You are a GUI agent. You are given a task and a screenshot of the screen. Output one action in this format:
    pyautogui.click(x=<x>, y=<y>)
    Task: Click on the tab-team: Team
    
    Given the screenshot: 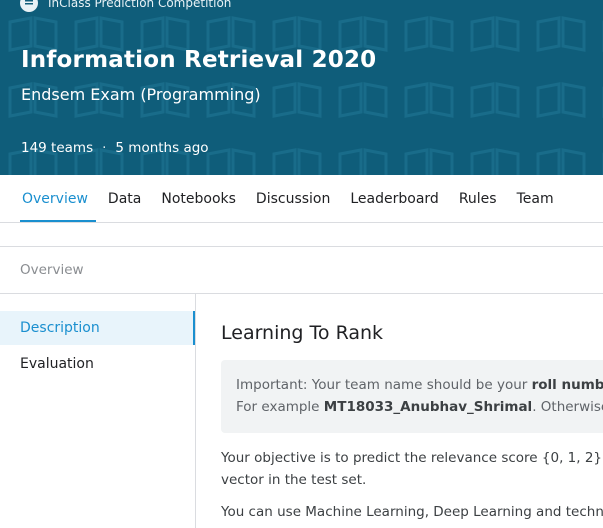 What is the action you would take?
    pyautogui.click(x=535, y=198)
    